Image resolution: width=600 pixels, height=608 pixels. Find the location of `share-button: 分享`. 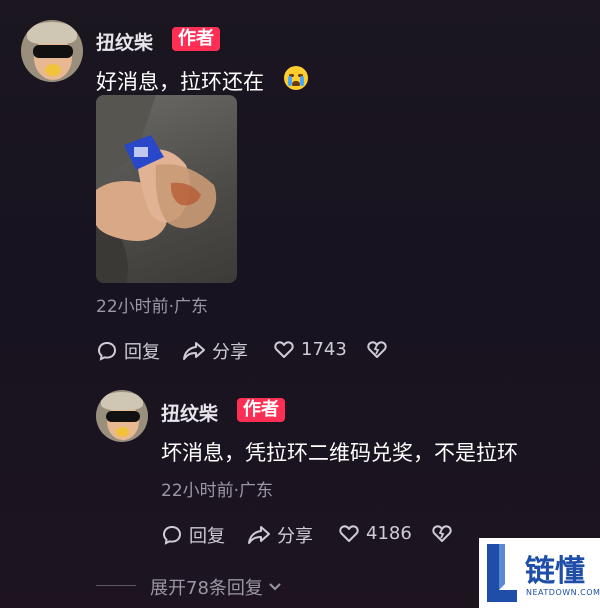

share-button: 分享 is located at coordinates (215, 351).